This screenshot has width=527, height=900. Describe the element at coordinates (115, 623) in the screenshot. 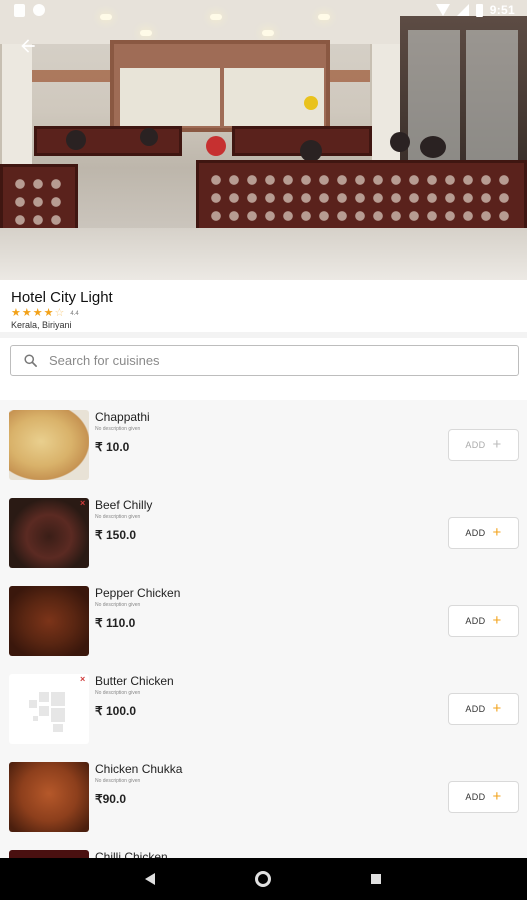

I see `dish-price: ₹ 110.0` at that location.